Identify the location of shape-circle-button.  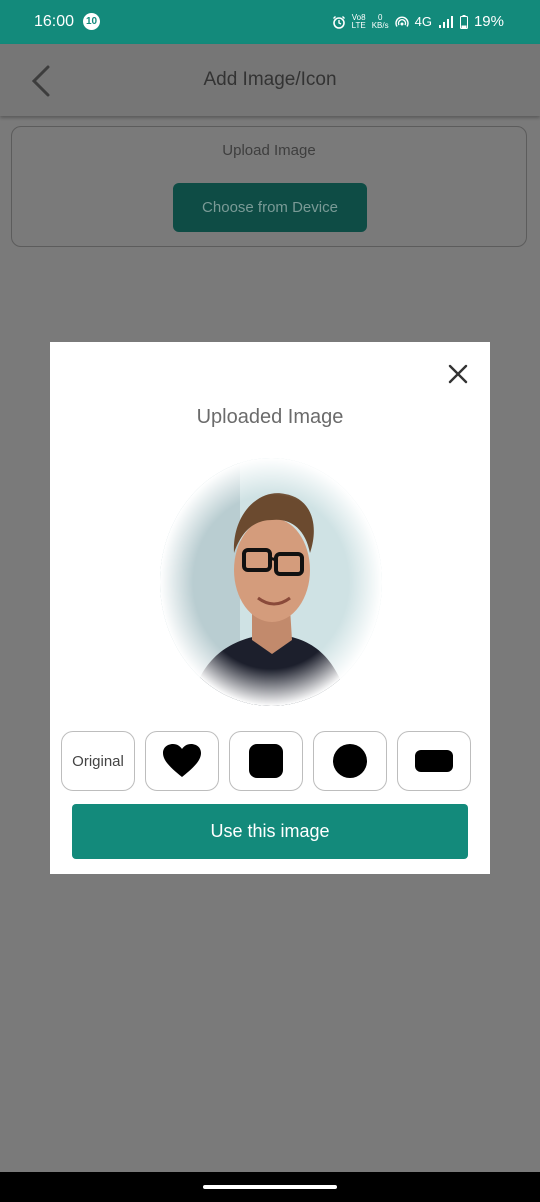
(350, 761).